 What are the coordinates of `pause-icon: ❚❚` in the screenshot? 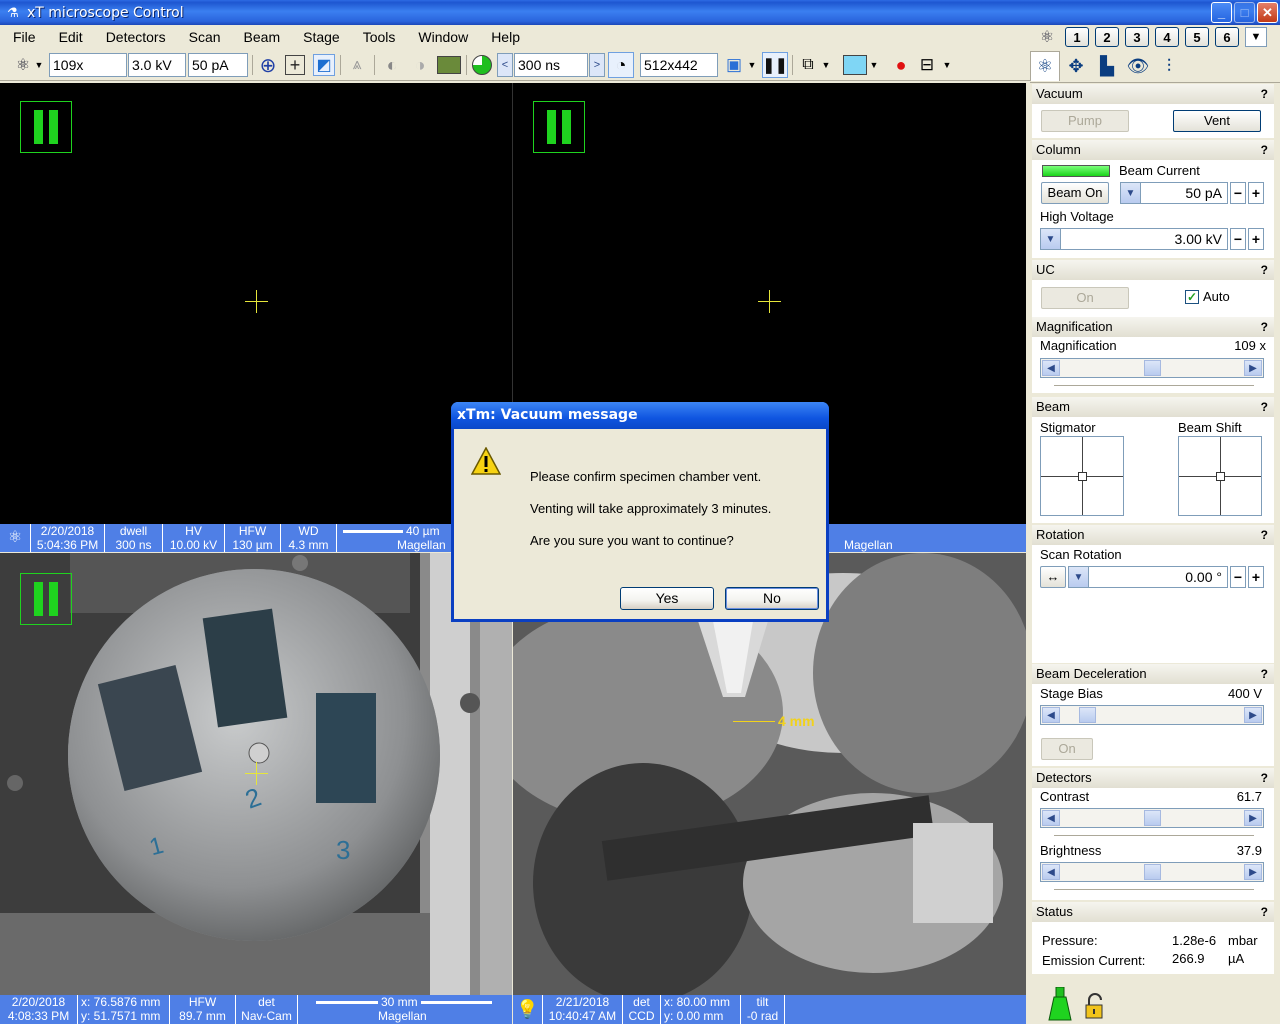 It's located at (775, 65).